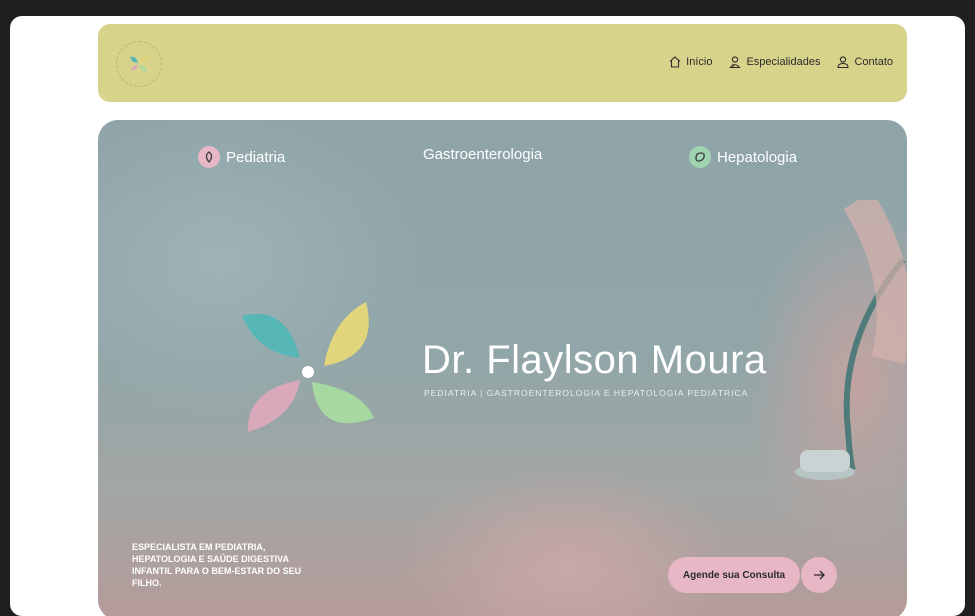 Image resolution: width=975 pixels, height=616 pixels. Describe the element at coordinates (734, 575) in the screenshot. I see `schedule-appointment-button: Agende sua Consulta` at that location.